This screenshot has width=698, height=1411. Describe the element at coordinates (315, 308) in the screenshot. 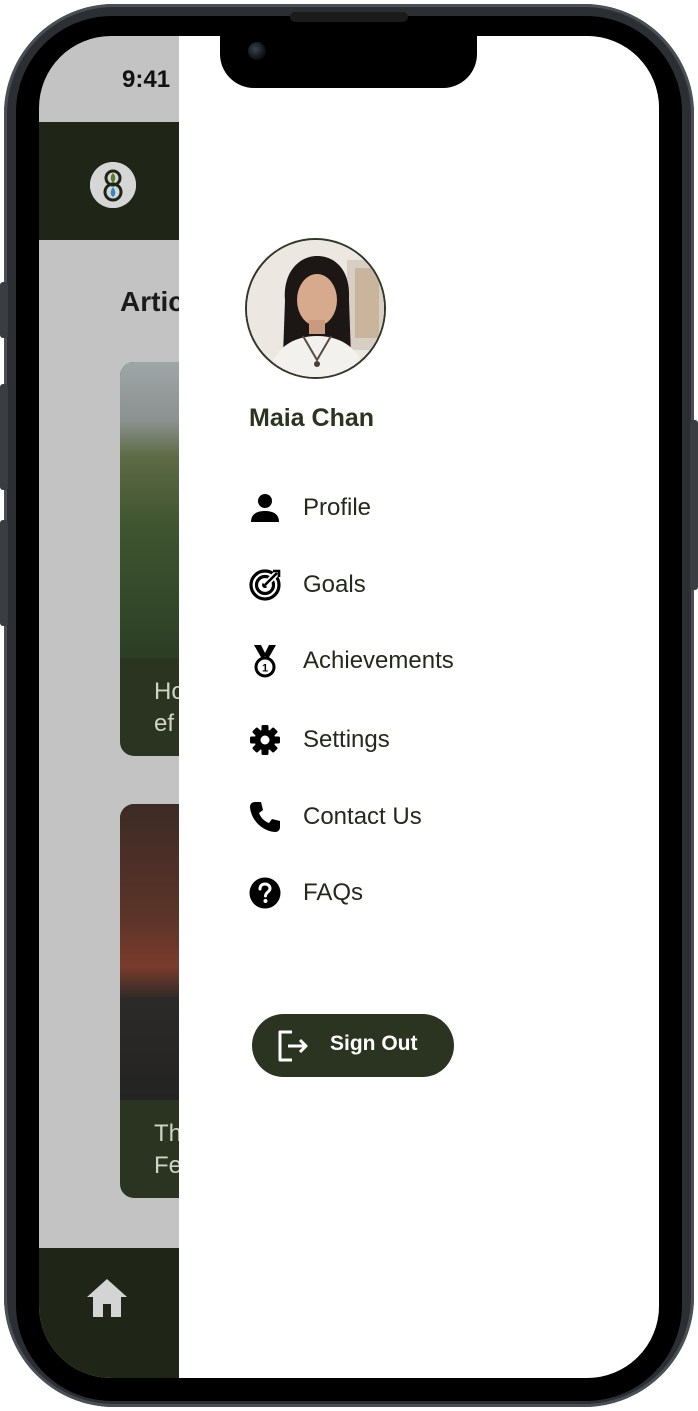

I see `avatar` at that location.